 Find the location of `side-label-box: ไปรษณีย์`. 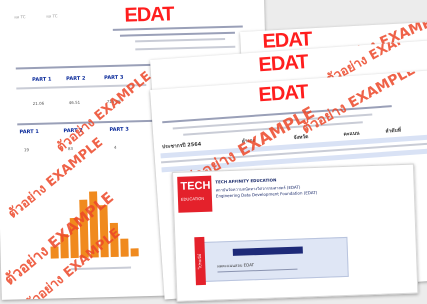

side-label-box: ไปรษณีย์ is located at coordinates (200, 261).